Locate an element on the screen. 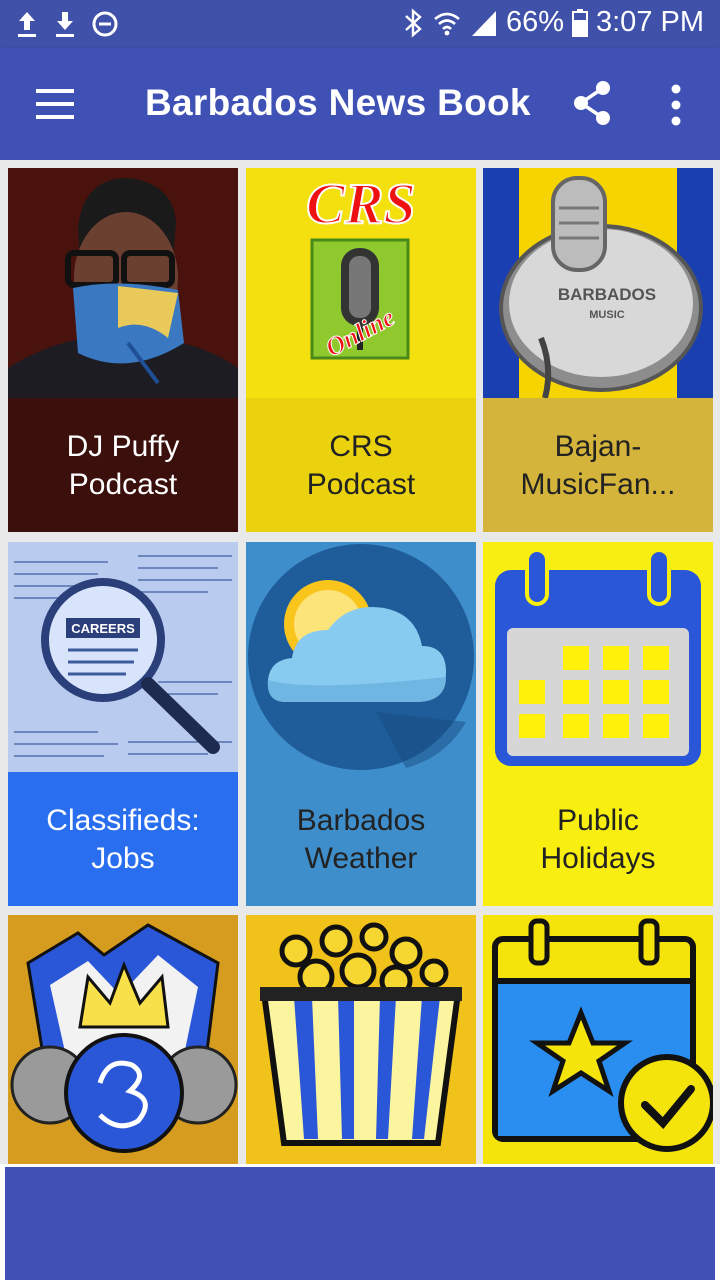  battery-icon is located at coordinates (580, 22).